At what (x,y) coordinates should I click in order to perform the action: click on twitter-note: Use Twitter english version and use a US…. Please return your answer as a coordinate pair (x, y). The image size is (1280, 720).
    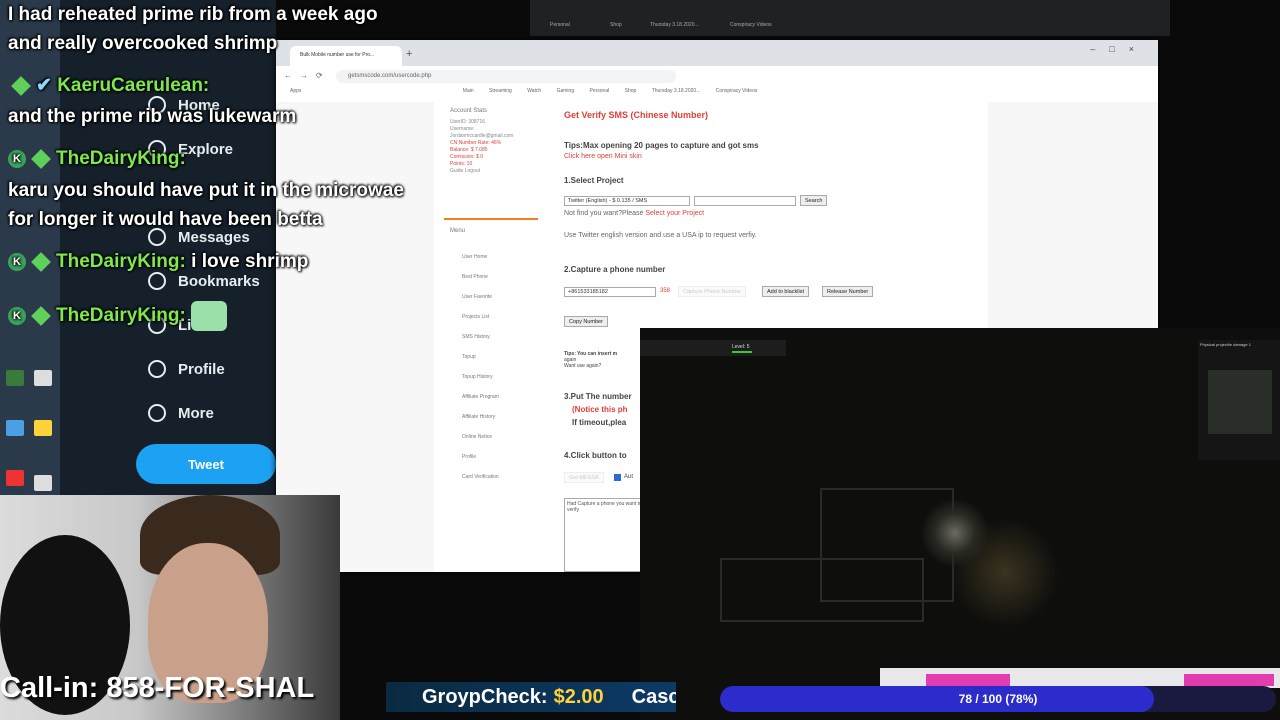
    Looking at the image, I should click on (660, 235).